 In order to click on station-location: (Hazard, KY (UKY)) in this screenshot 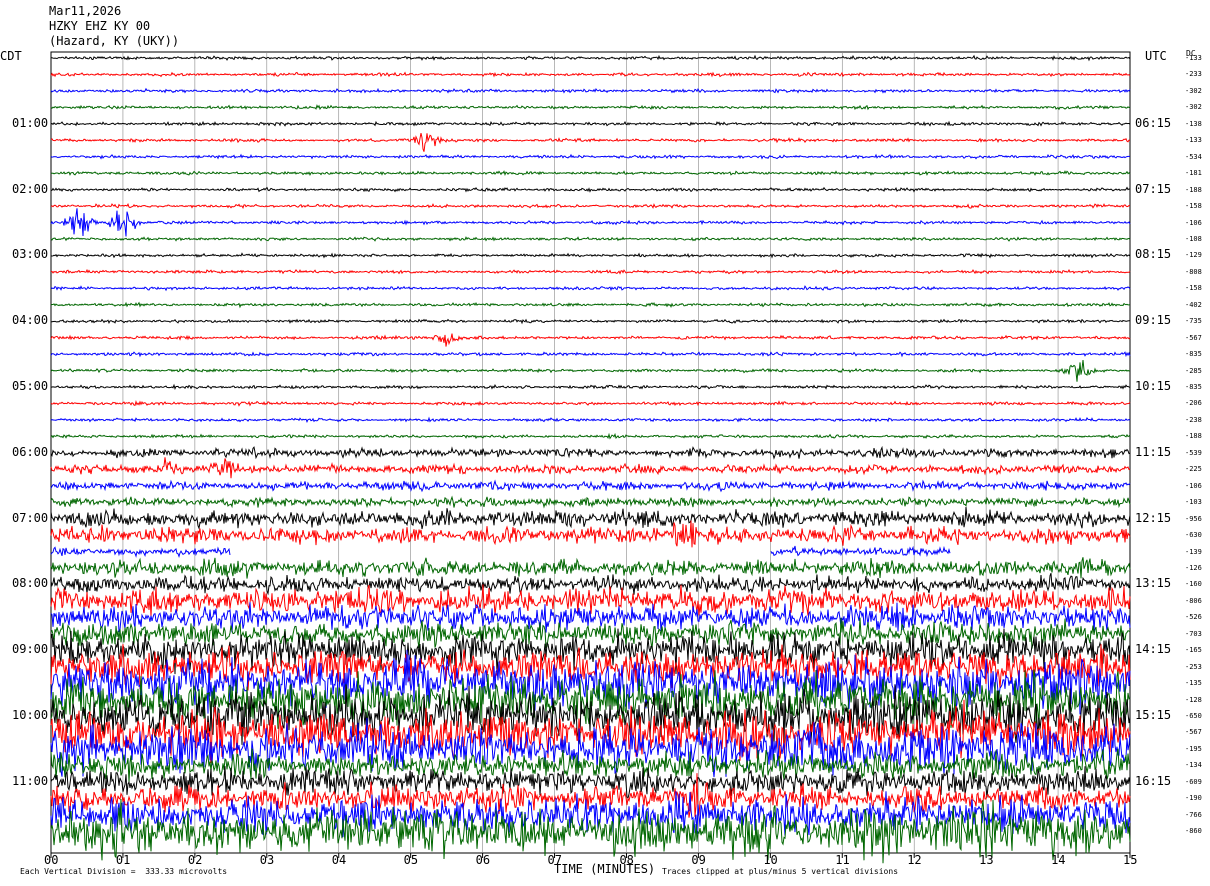, I will do `click(114, 41)`.